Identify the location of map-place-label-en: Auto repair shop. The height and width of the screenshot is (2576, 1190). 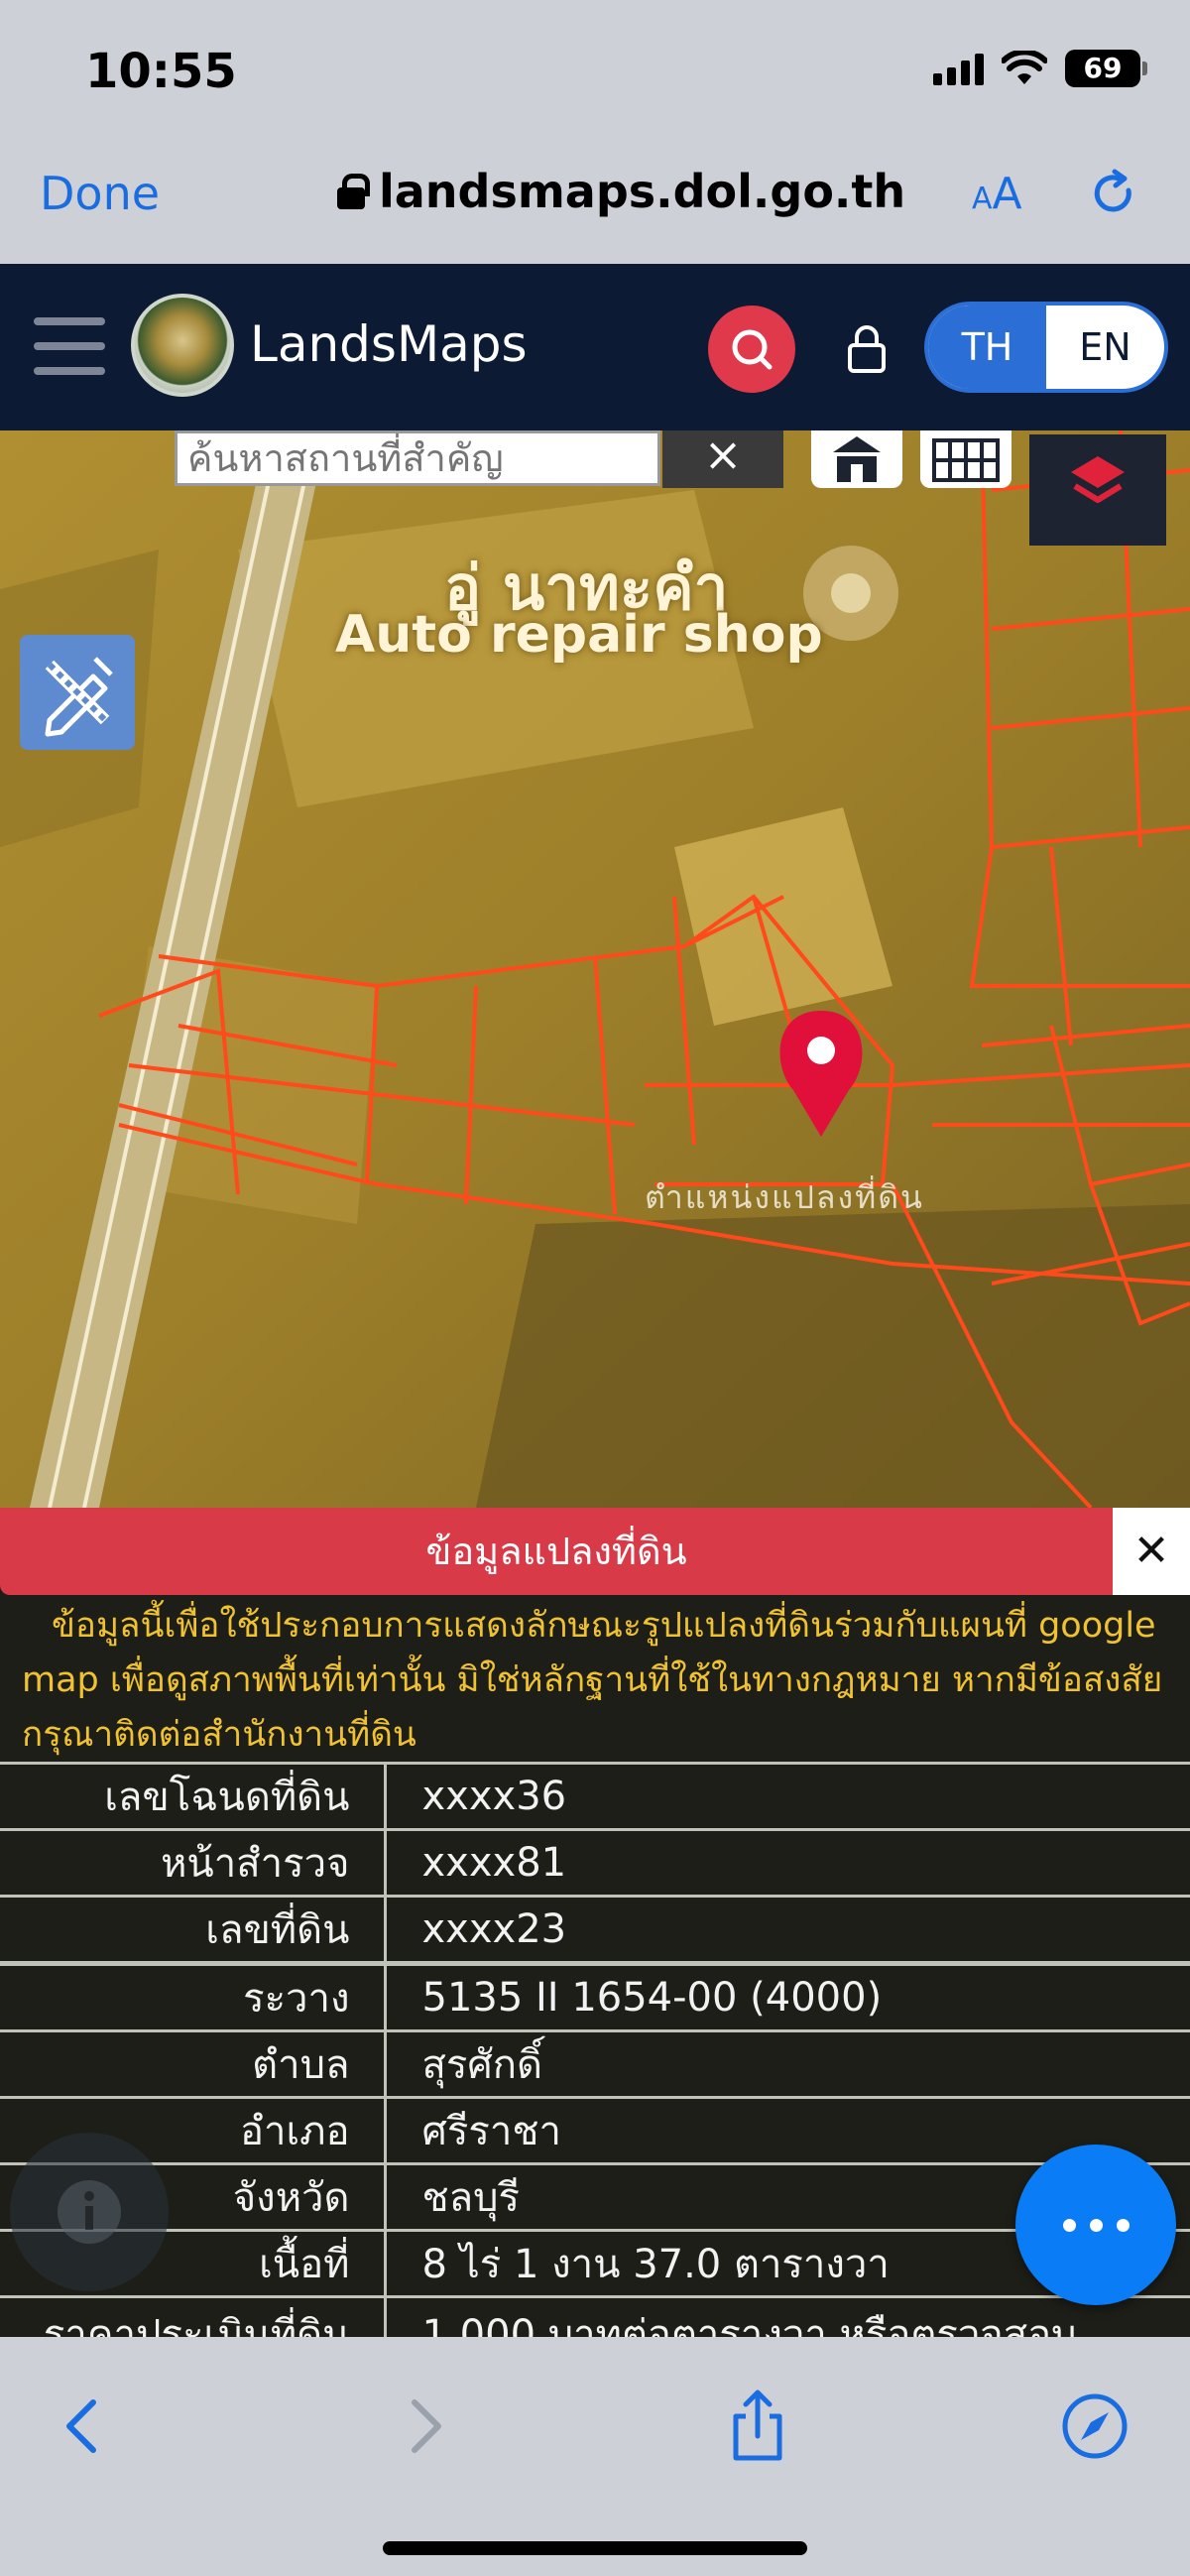
(579, 635).